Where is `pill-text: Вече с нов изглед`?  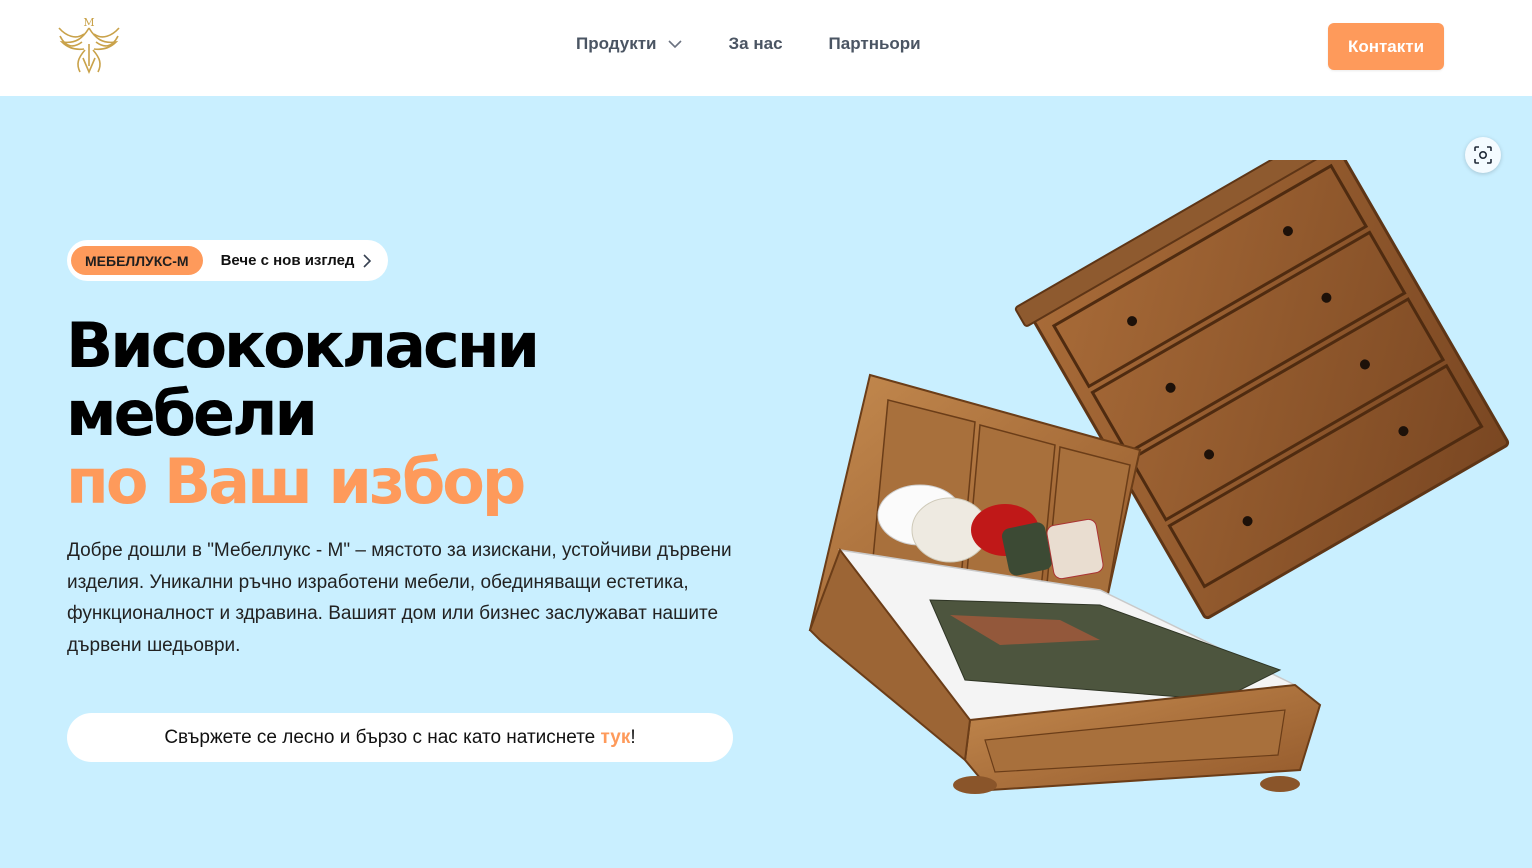
pill-text: Вече с нов изглед is located at coordinates (287, 260).